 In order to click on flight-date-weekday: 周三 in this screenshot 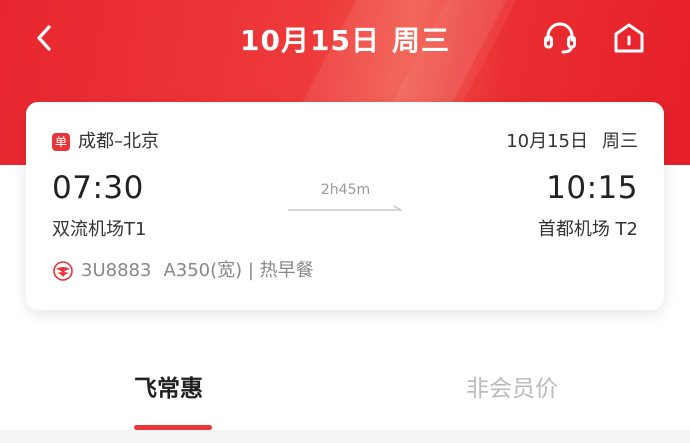, I will do `click(620, 141)`.